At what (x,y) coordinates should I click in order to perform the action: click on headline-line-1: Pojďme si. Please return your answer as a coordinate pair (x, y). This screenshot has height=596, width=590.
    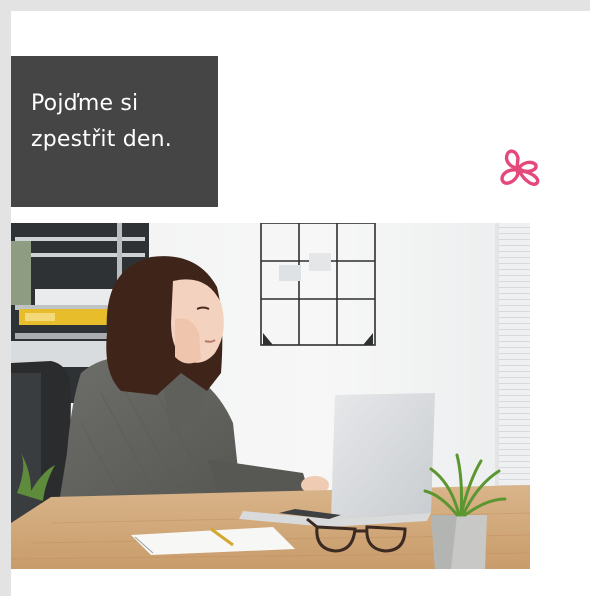
    Looking at the image, I should click on (85, 103).